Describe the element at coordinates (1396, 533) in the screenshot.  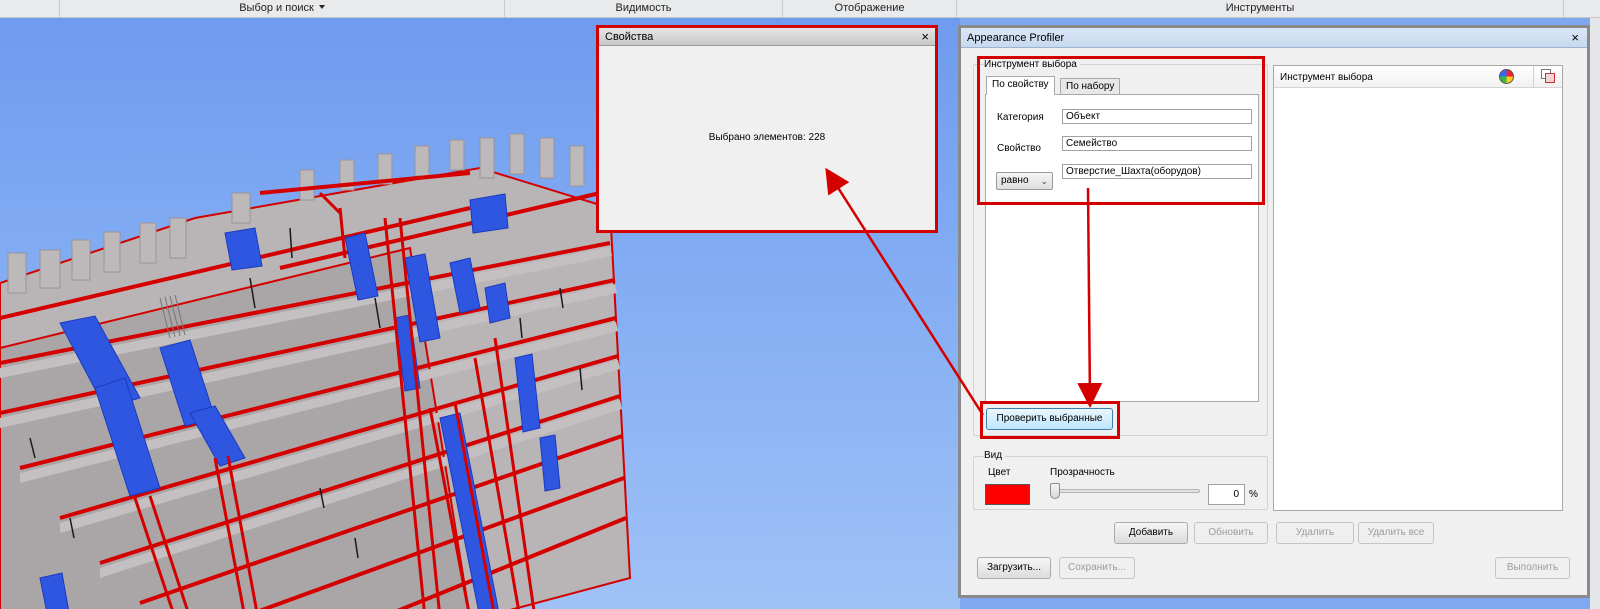
I see `delete-all-button: Удалить все` at that location.